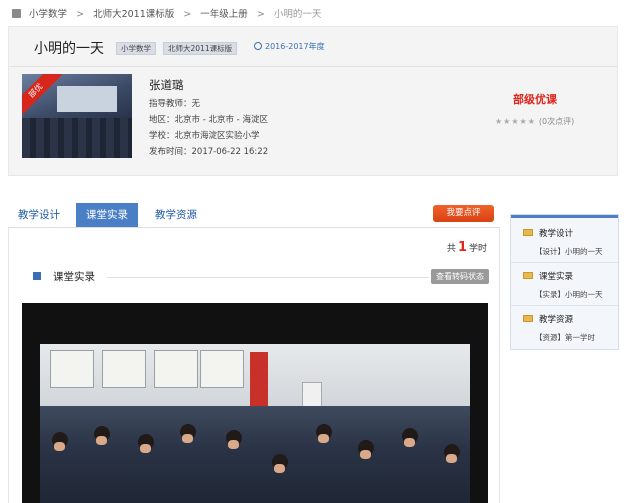 Image resolution: width=640 pixels, height=503 pixels. I want to click on content-tabs: 教学设计 课堂实录 教学资源, so click(254, 215).